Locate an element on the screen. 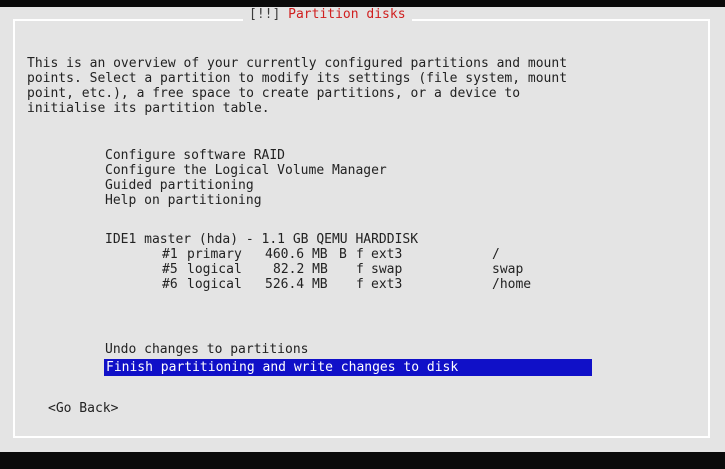 This screenshot has width=725, height=469. title-warning-marker: [!!] is located at coordinates (265, 14).